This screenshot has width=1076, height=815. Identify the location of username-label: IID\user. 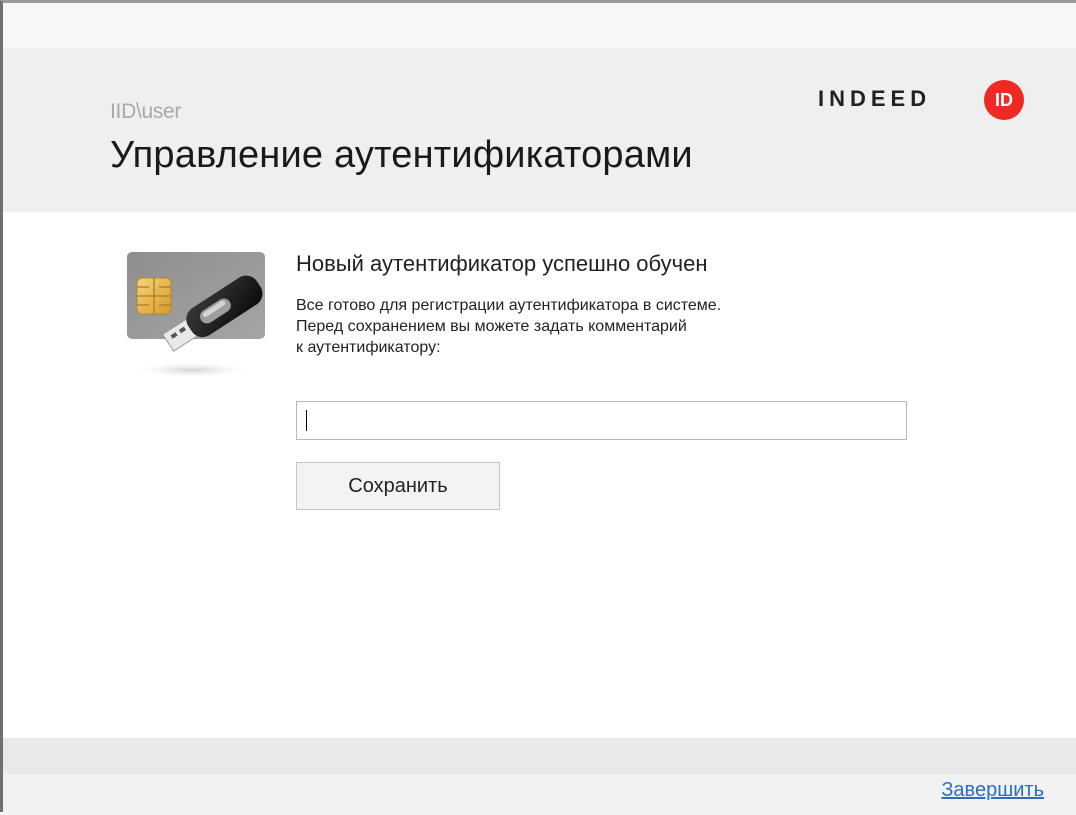
(146, 111).